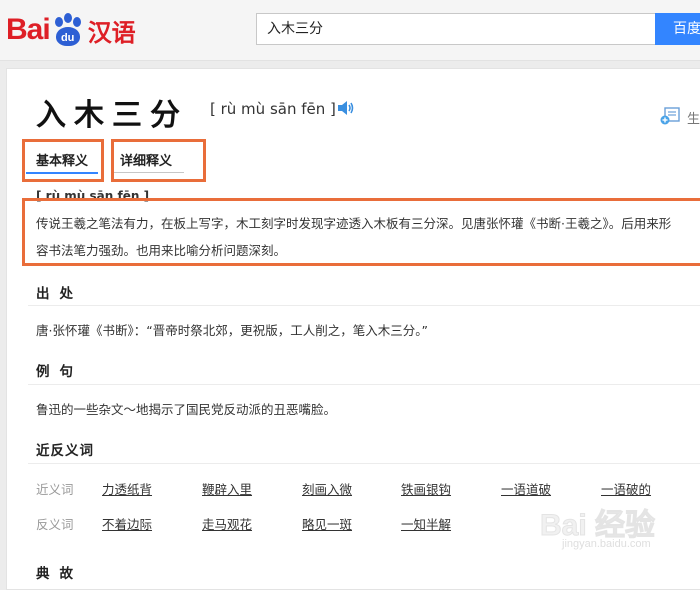  What do you see at coordinates (28, 29) in the screenshot?
I see `logo-bai: Bai` at bounding box center [28, 29].